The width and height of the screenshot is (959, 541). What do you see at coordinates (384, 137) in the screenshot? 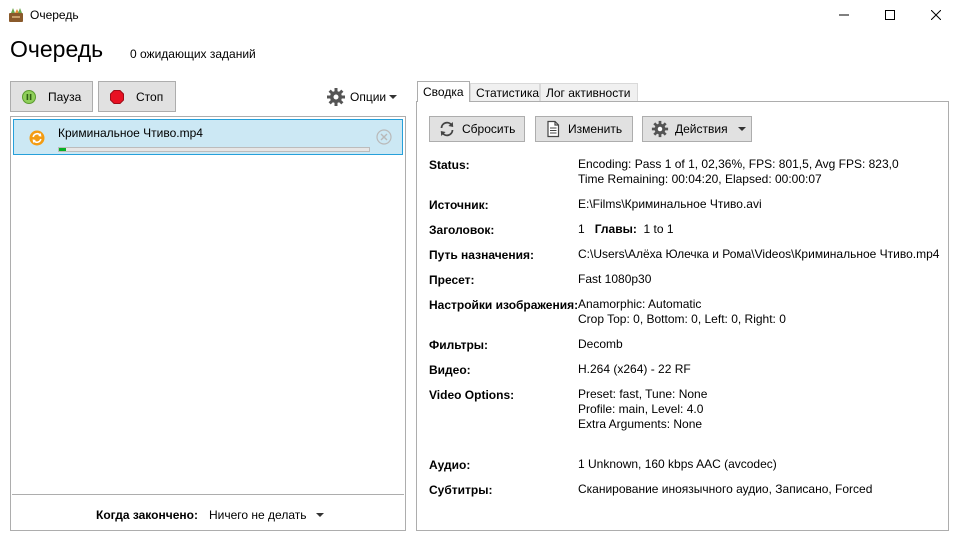
I see `remove-icon` at bounding box center [384, 137].